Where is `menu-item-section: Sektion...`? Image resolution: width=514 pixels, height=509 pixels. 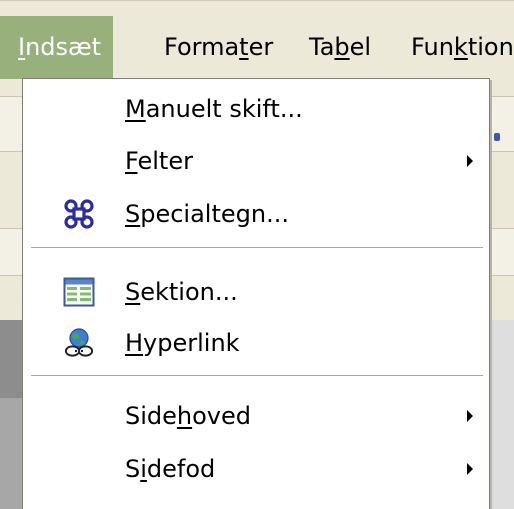 menu-item-section: Sektion... is located at coordinates (256, 292).